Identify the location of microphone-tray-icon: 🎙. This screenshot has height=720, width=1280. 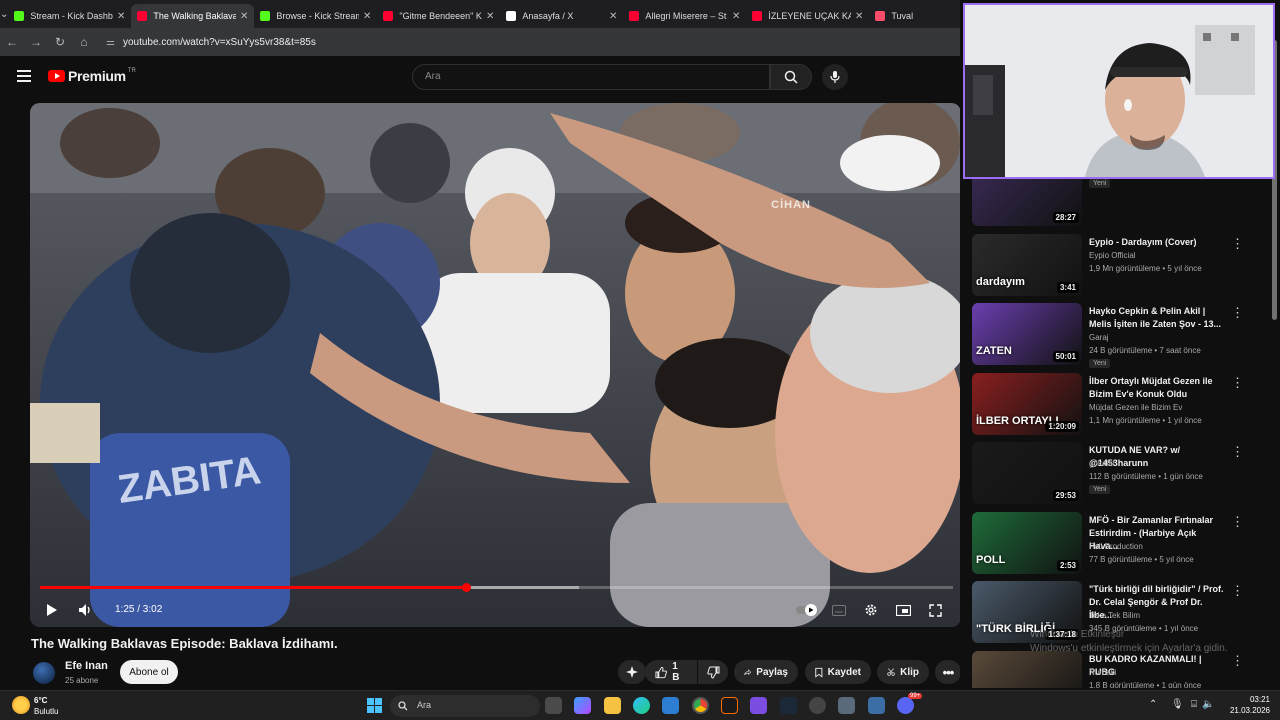
(1177, 704).